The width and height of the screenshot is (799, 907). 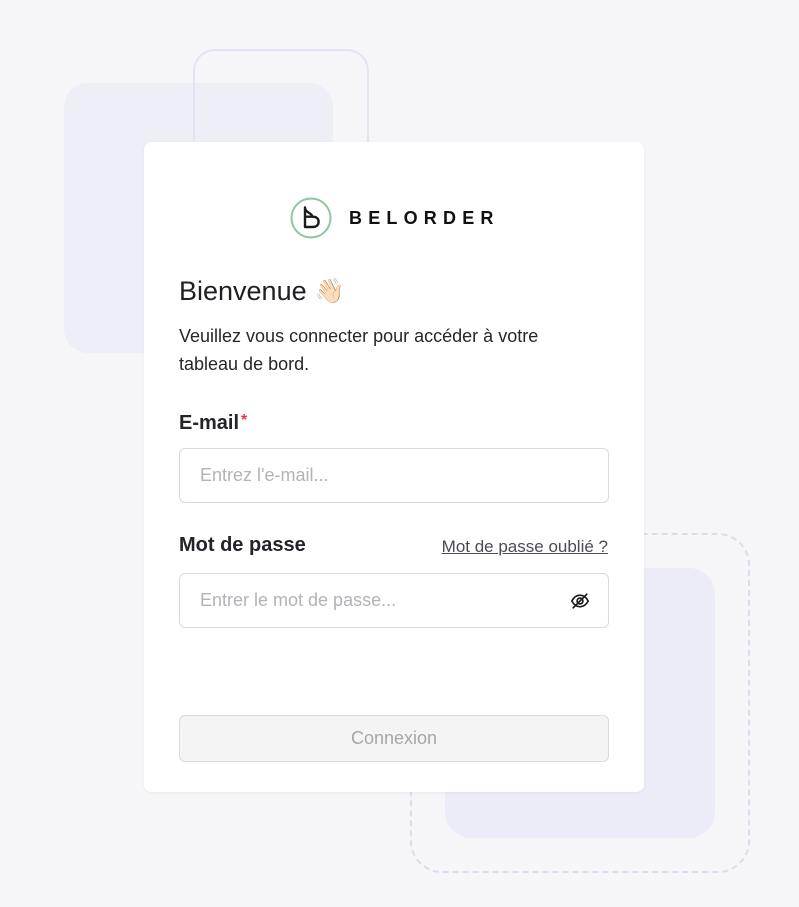 What do you see at coordinates (525, 547) in the screenshot?
I see `forgot-password-link: Mot de passe oublié ?` at bounding box center [525, 547].